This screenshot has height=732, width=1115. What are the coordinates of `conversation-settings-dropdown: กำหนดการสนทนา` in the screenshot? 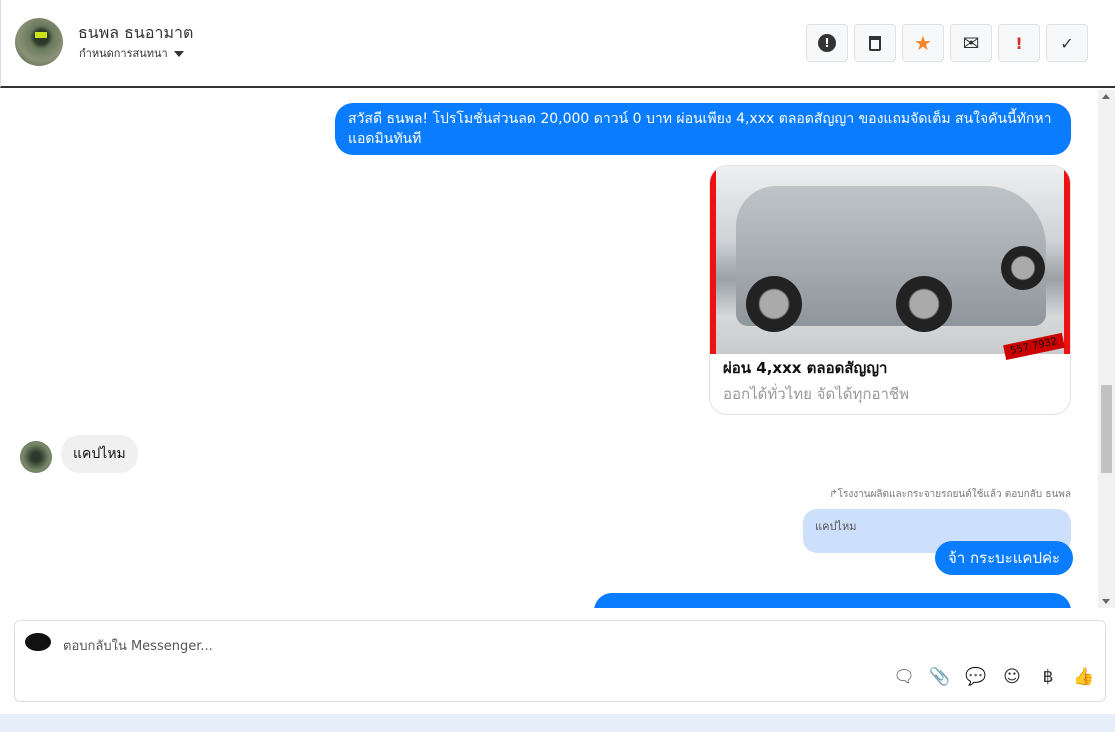 It's located at (131, 53).